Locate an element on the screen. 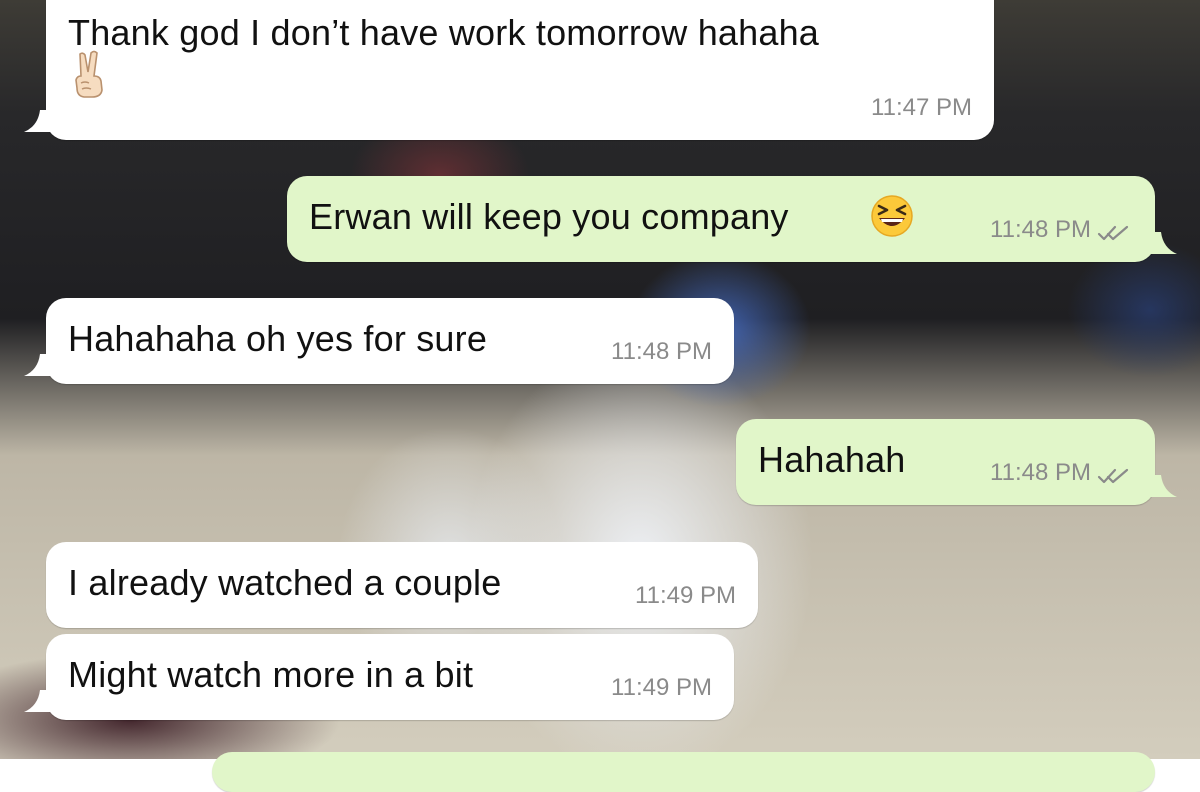 The height and width of the screenshot is (792, 1200). message-bubble-incoming: Might watch more in a bit 11:49 PM is located at coordinates (379, 677).